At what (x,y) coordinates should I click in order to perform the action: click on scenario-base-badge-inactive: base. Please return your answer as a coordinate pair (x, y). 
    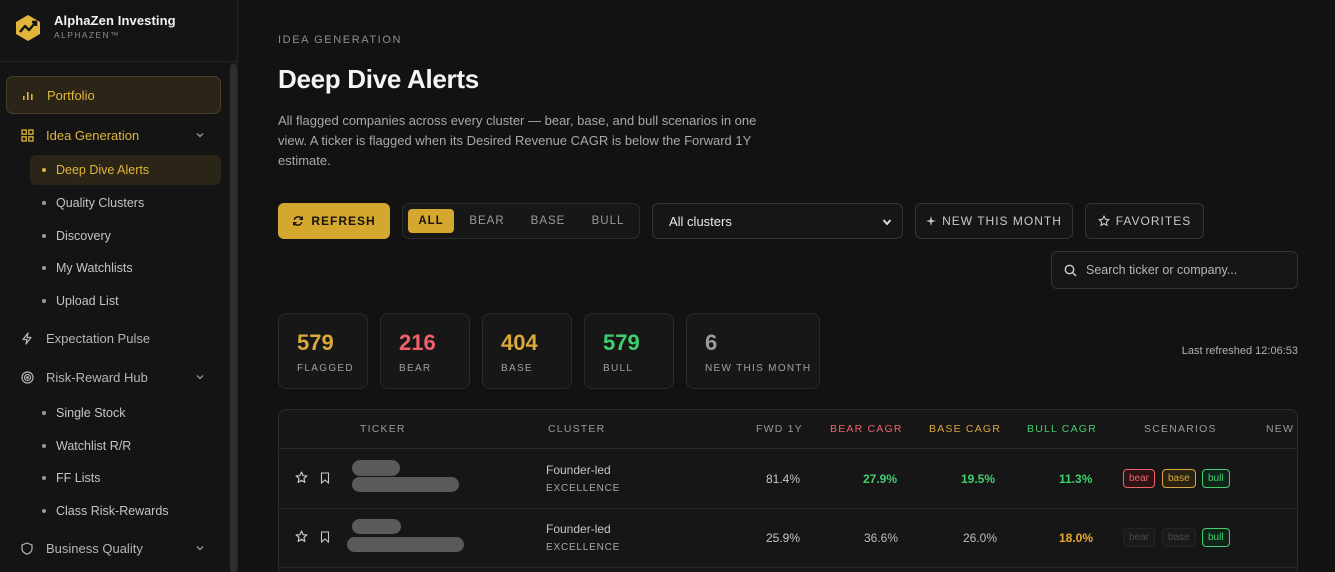
    Looking at the image, I should click on (1179, 537).